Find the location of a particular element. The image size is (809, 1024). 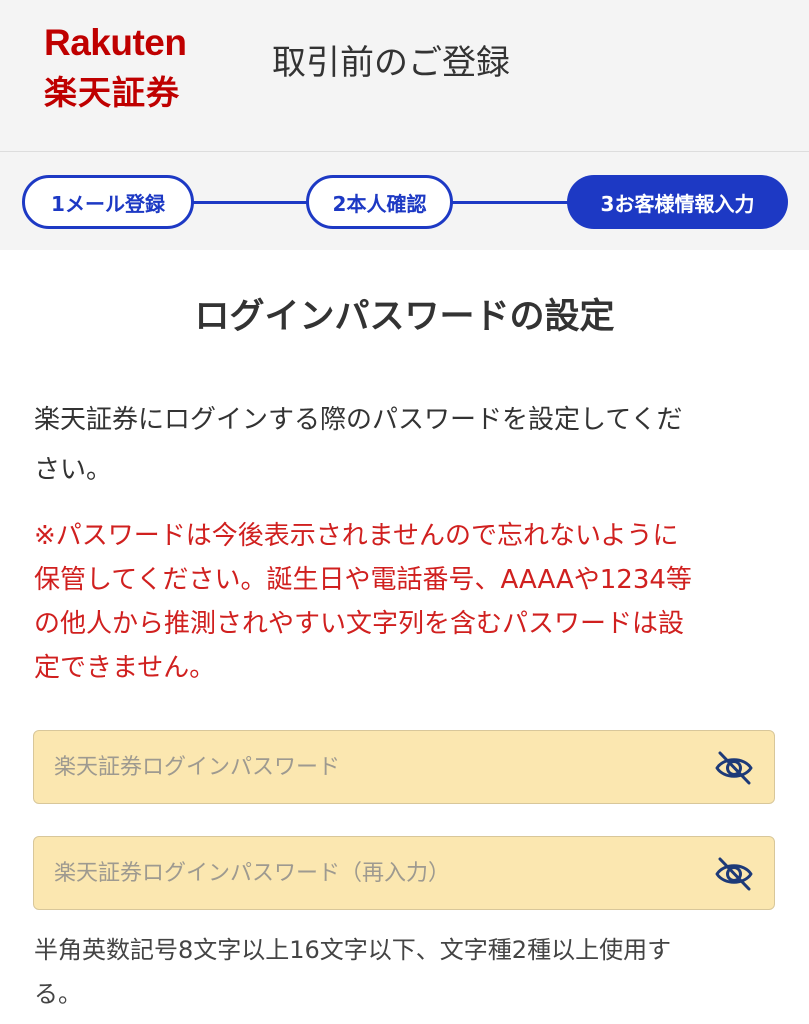

password-field is located at coordinates (404, 767).